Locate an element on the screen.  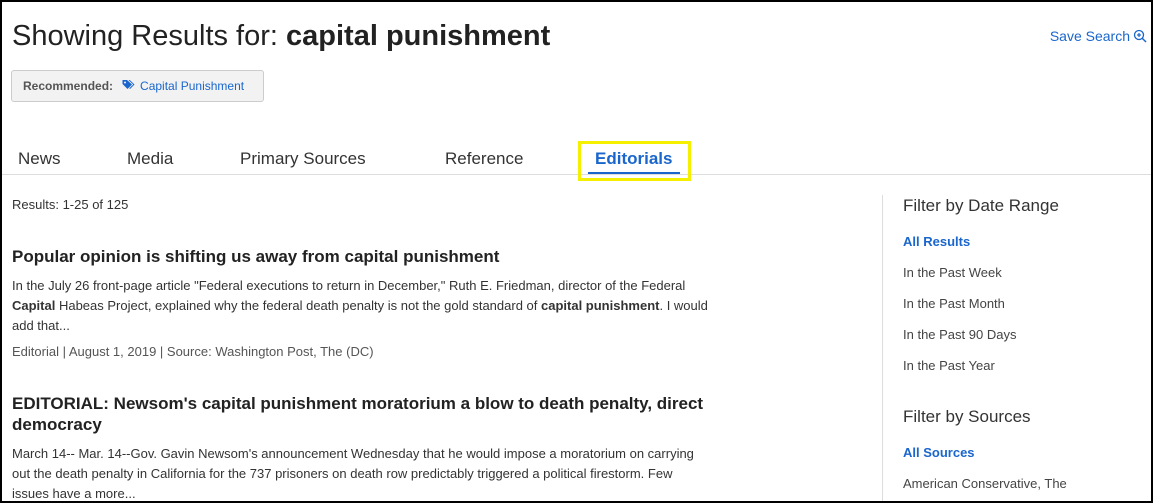
recommended-box: Recommended: Capital Punishment is located at coordinates (137, 86).